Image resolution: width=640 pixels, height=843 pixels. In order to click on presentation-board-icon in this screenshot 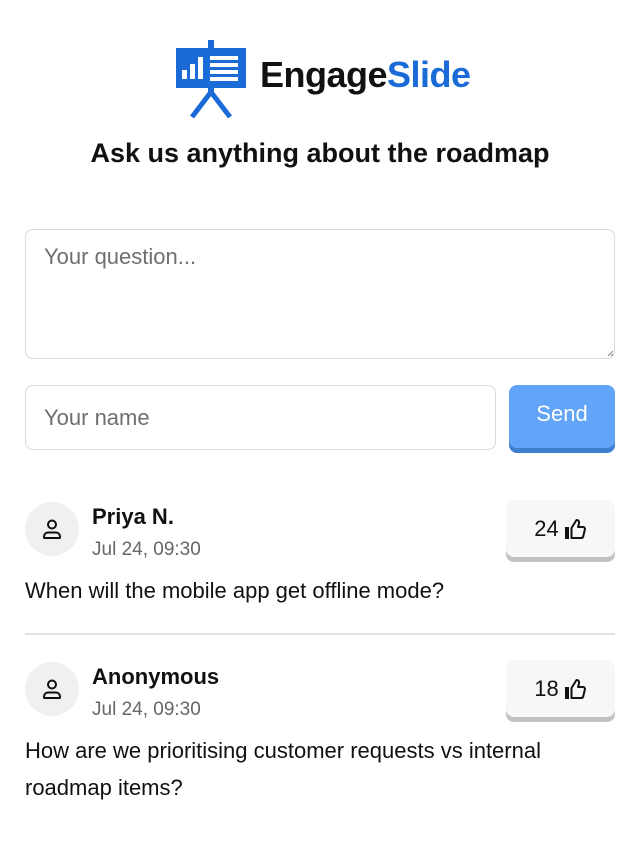, I will do `click(211, 79)`.